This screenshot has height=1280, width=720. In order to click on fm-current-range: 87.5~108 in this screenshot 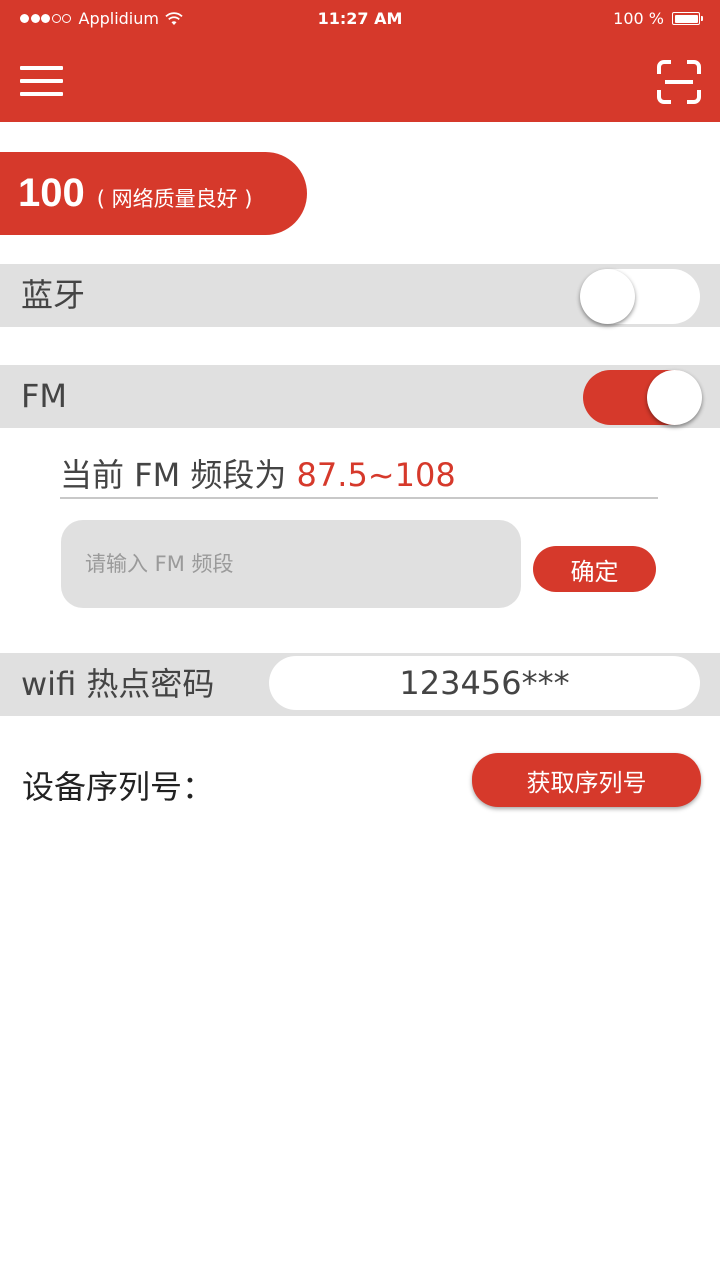, I will do `click(376, 475)`.